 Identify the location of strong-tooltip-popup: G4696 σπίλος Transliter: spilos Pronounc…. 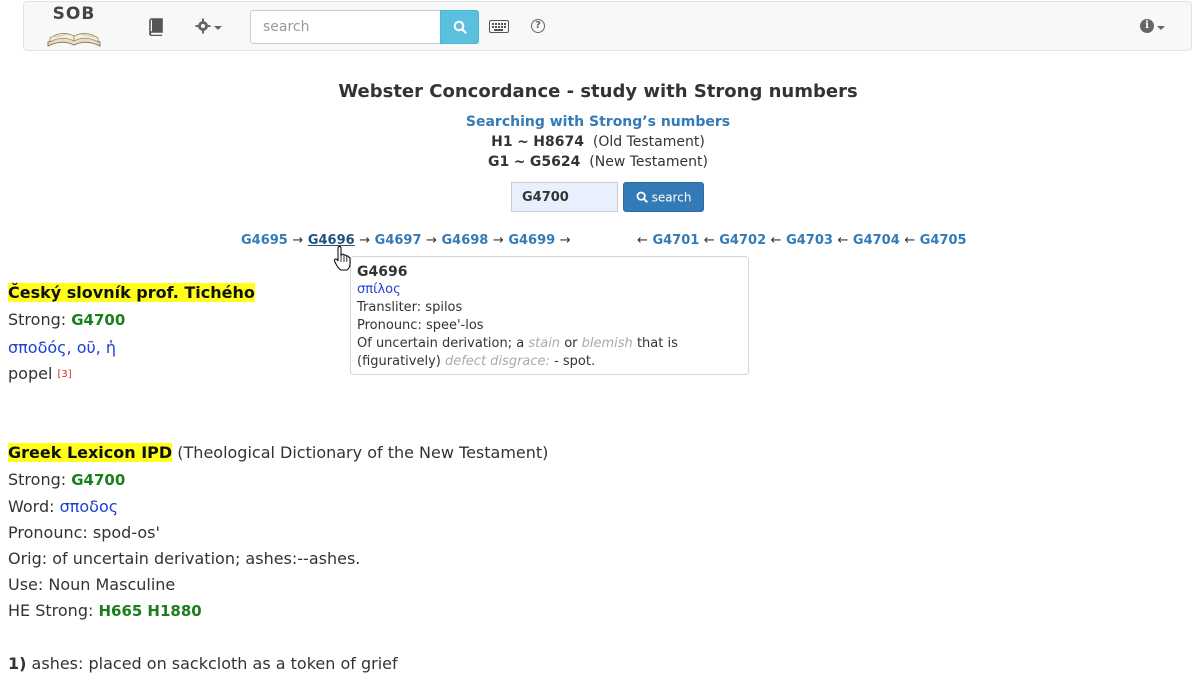
(549, 315).